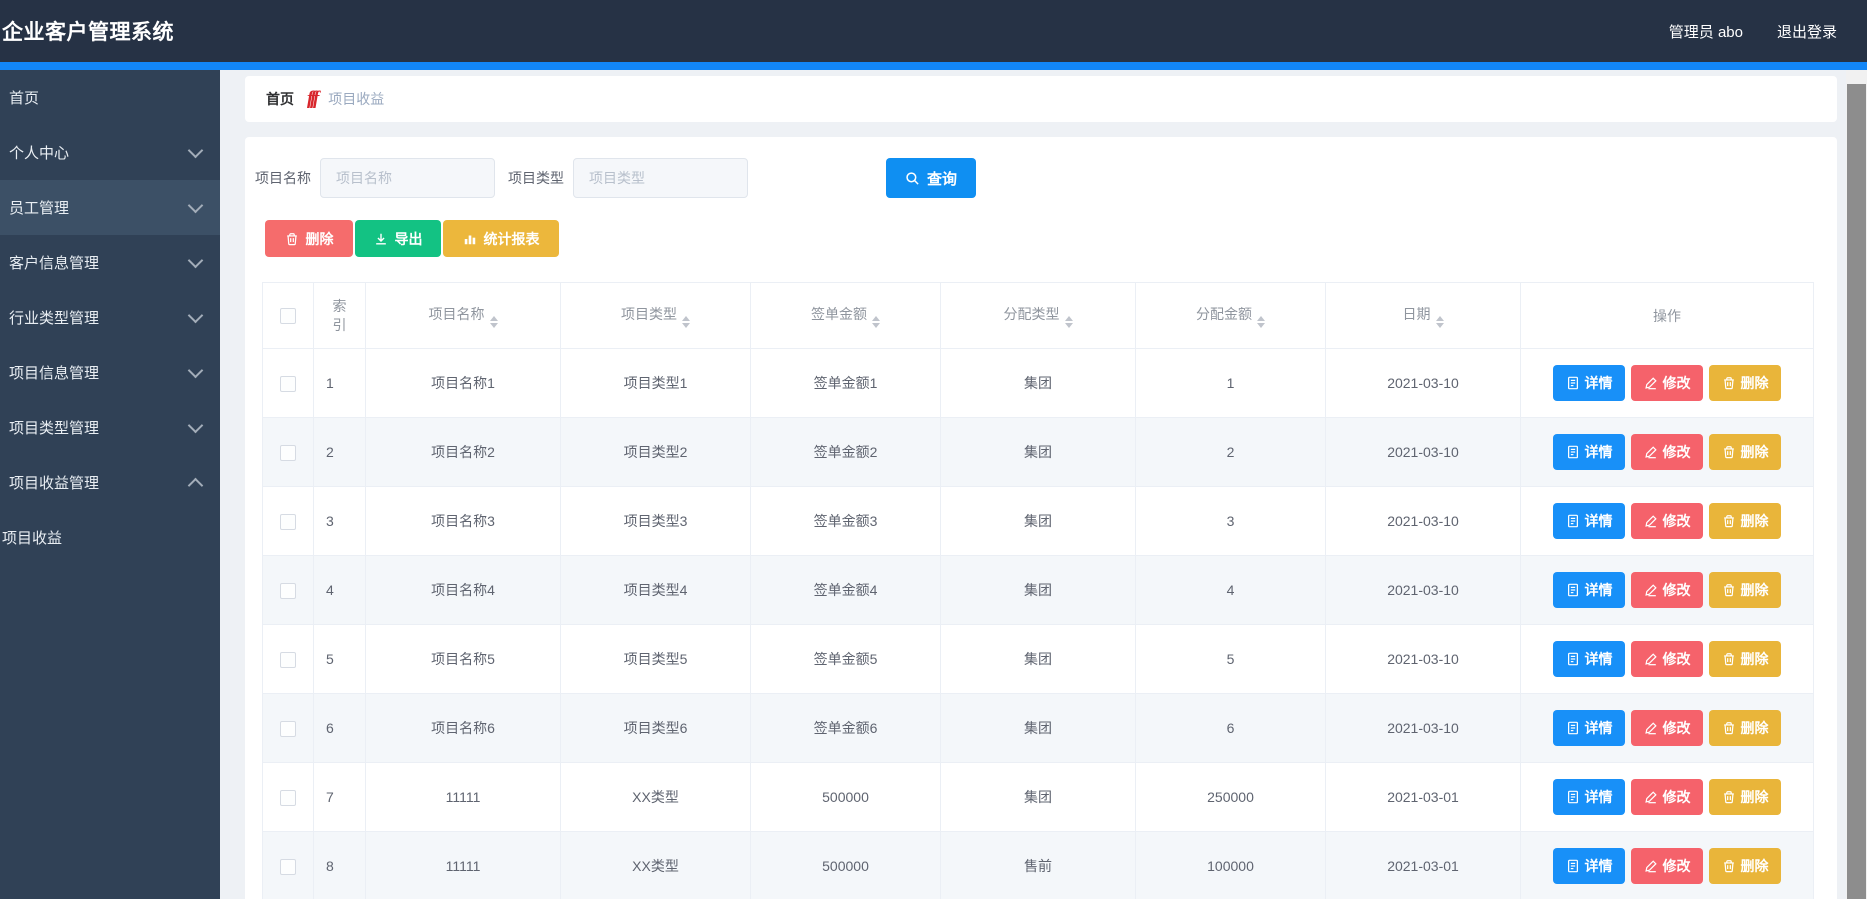  What do you see at coordinates (110, 262) in the screenshot?
I see `sidebar-item-3: 客户信息管理` at bounding box center [110, 262].